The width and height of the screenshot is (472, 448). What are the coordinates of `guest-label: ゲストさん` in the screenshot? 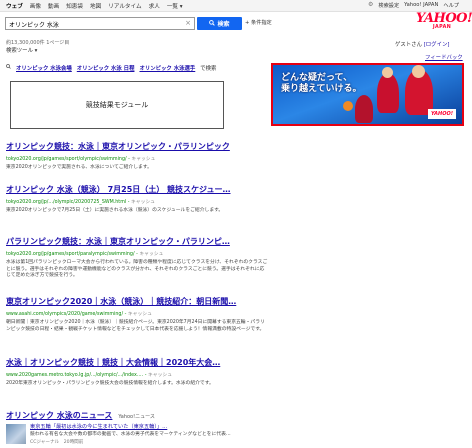 It's located at (408, 45).